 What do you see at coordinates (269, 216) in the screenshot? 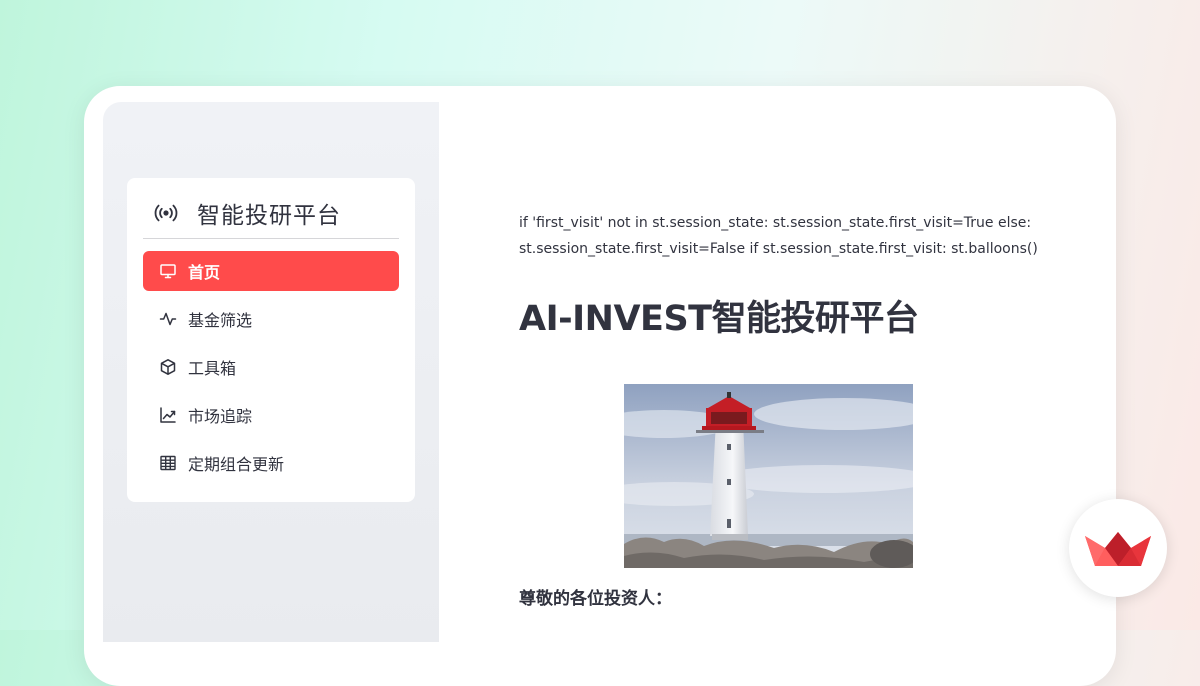
I see `app-title: 智能投研平台` at bounding box center [269, 216].